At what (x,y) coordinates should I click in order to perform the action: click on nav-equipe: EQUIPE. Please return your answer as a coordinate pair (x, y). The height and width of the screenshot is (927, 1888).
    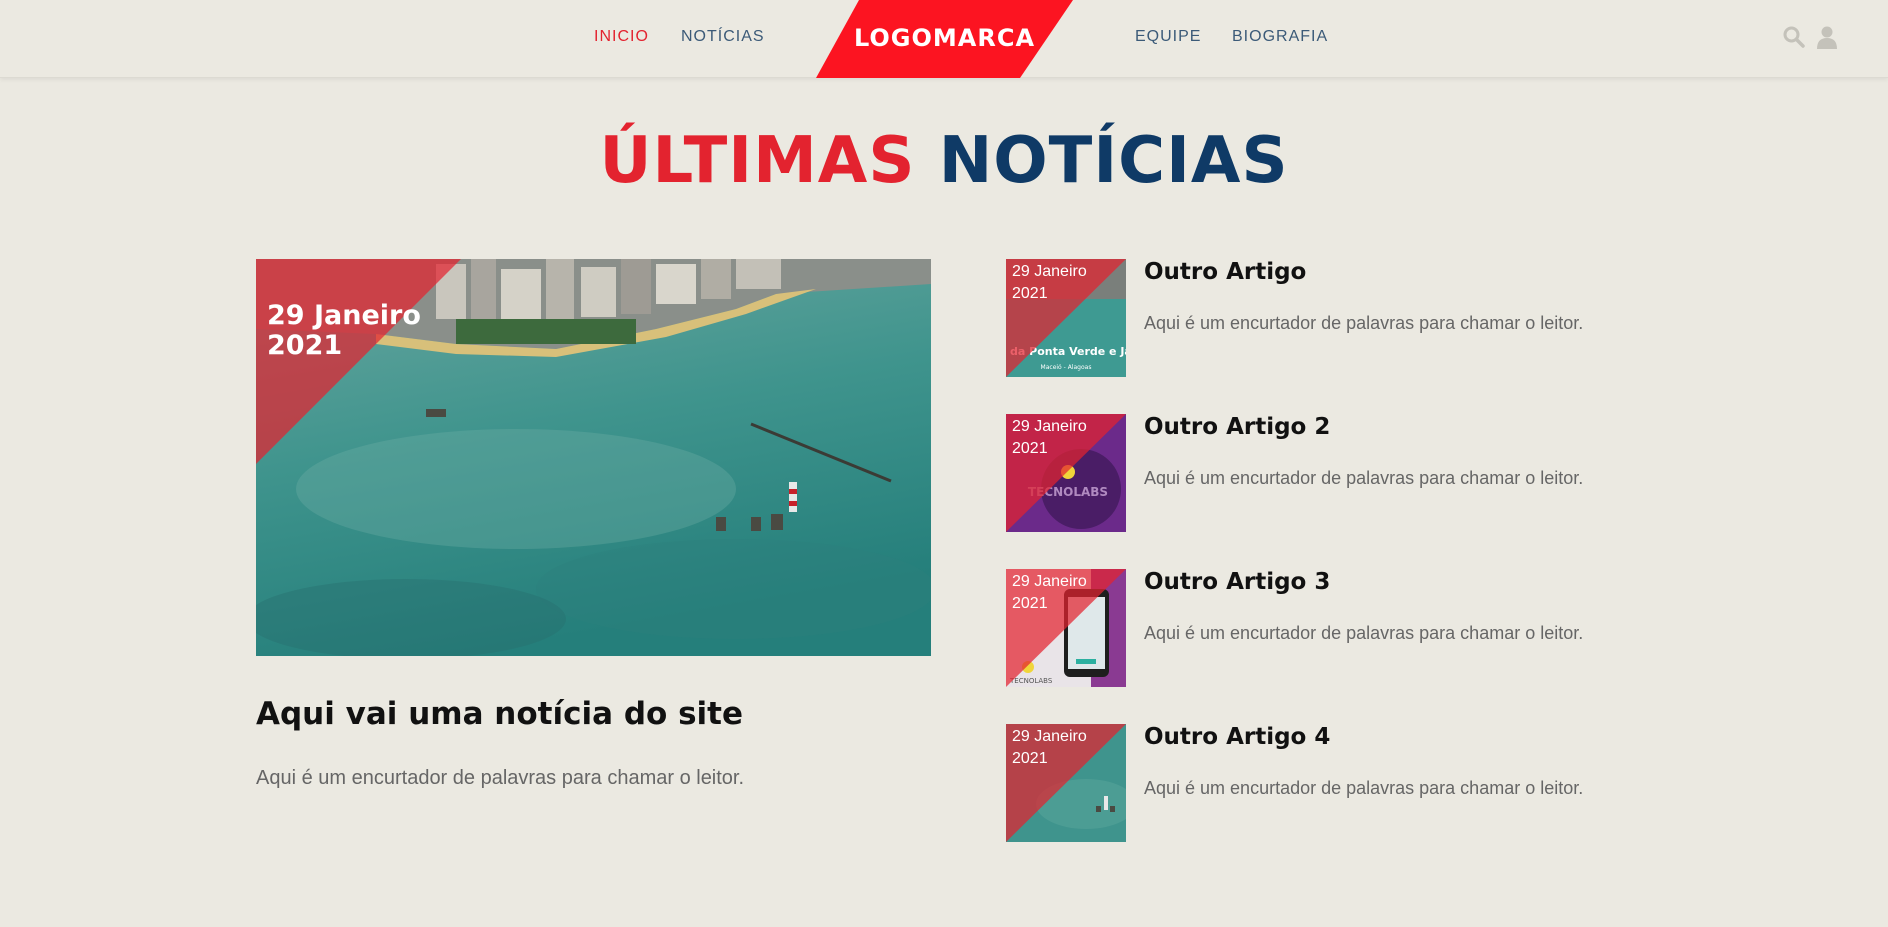
    Looking at the image, I should click on (1168, 37).